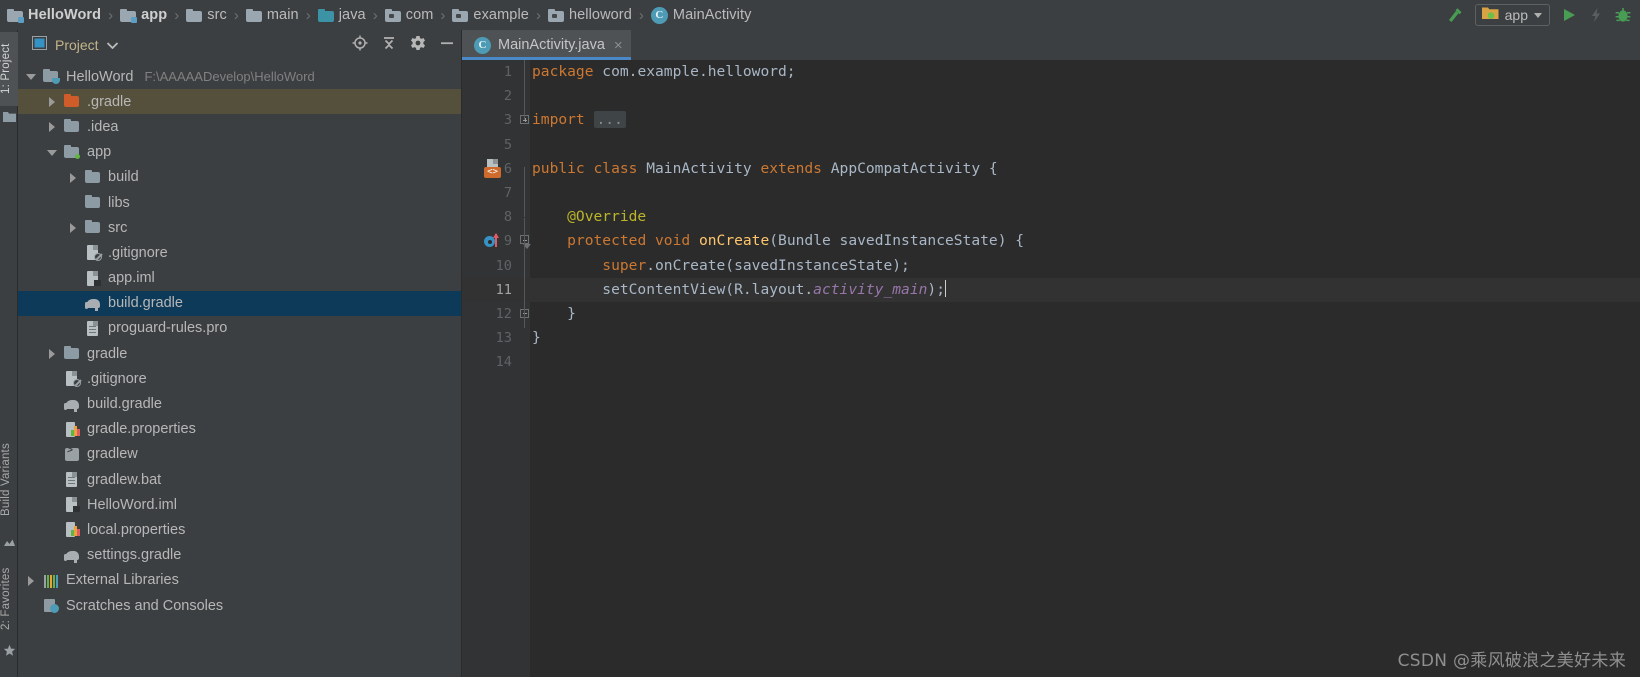 The height and width of the screenshot is (677, 1640). I want to click on tree-row-scratches-and-consoles: Scratches and Consoles, so click(239, 605).